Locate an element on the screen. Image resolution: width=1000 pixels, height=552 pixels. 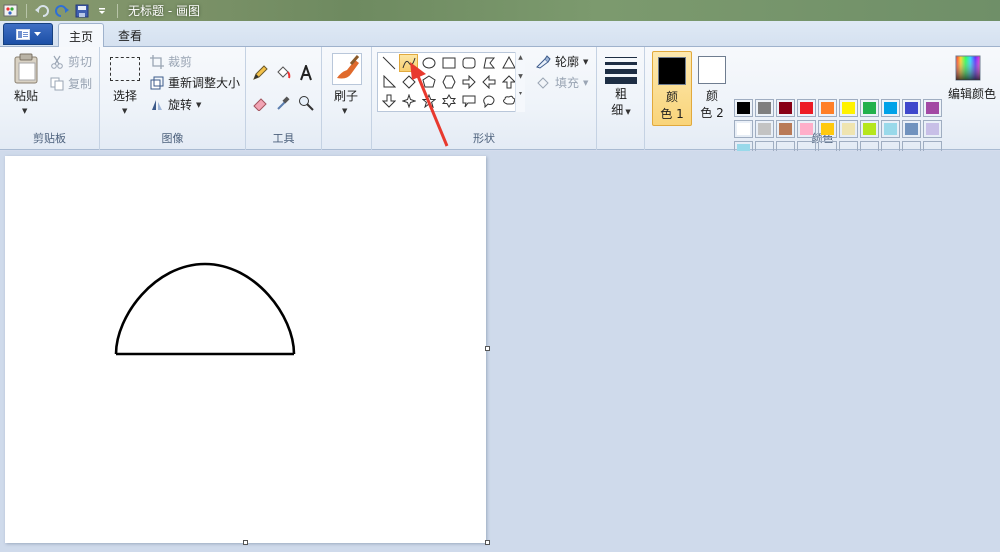
down-arrow-shape-icon is located at coordinates (388, 101).